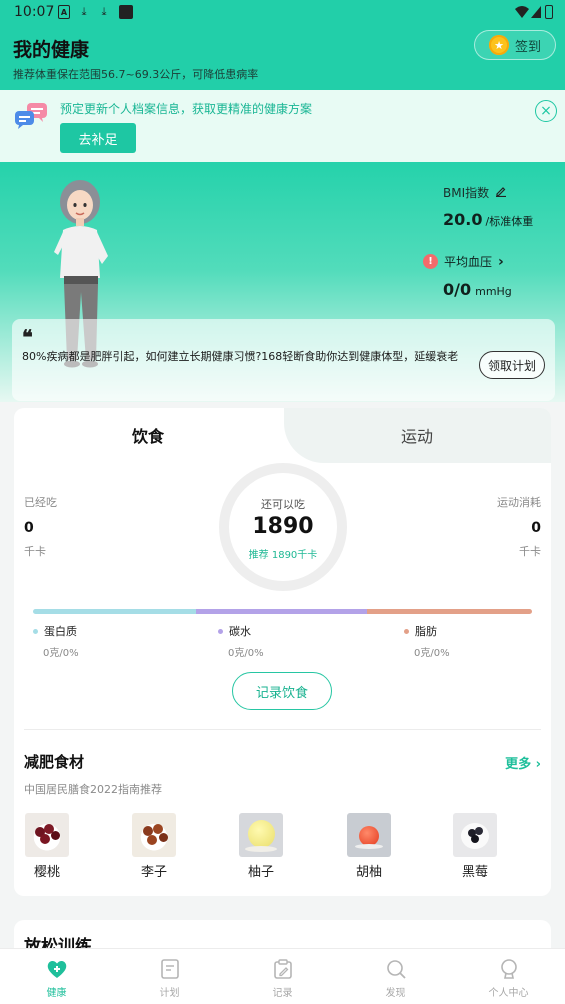  Describe the element at coordinates (463, 219) in the screenshot. I see `bmi-number: 20.0` at that location.